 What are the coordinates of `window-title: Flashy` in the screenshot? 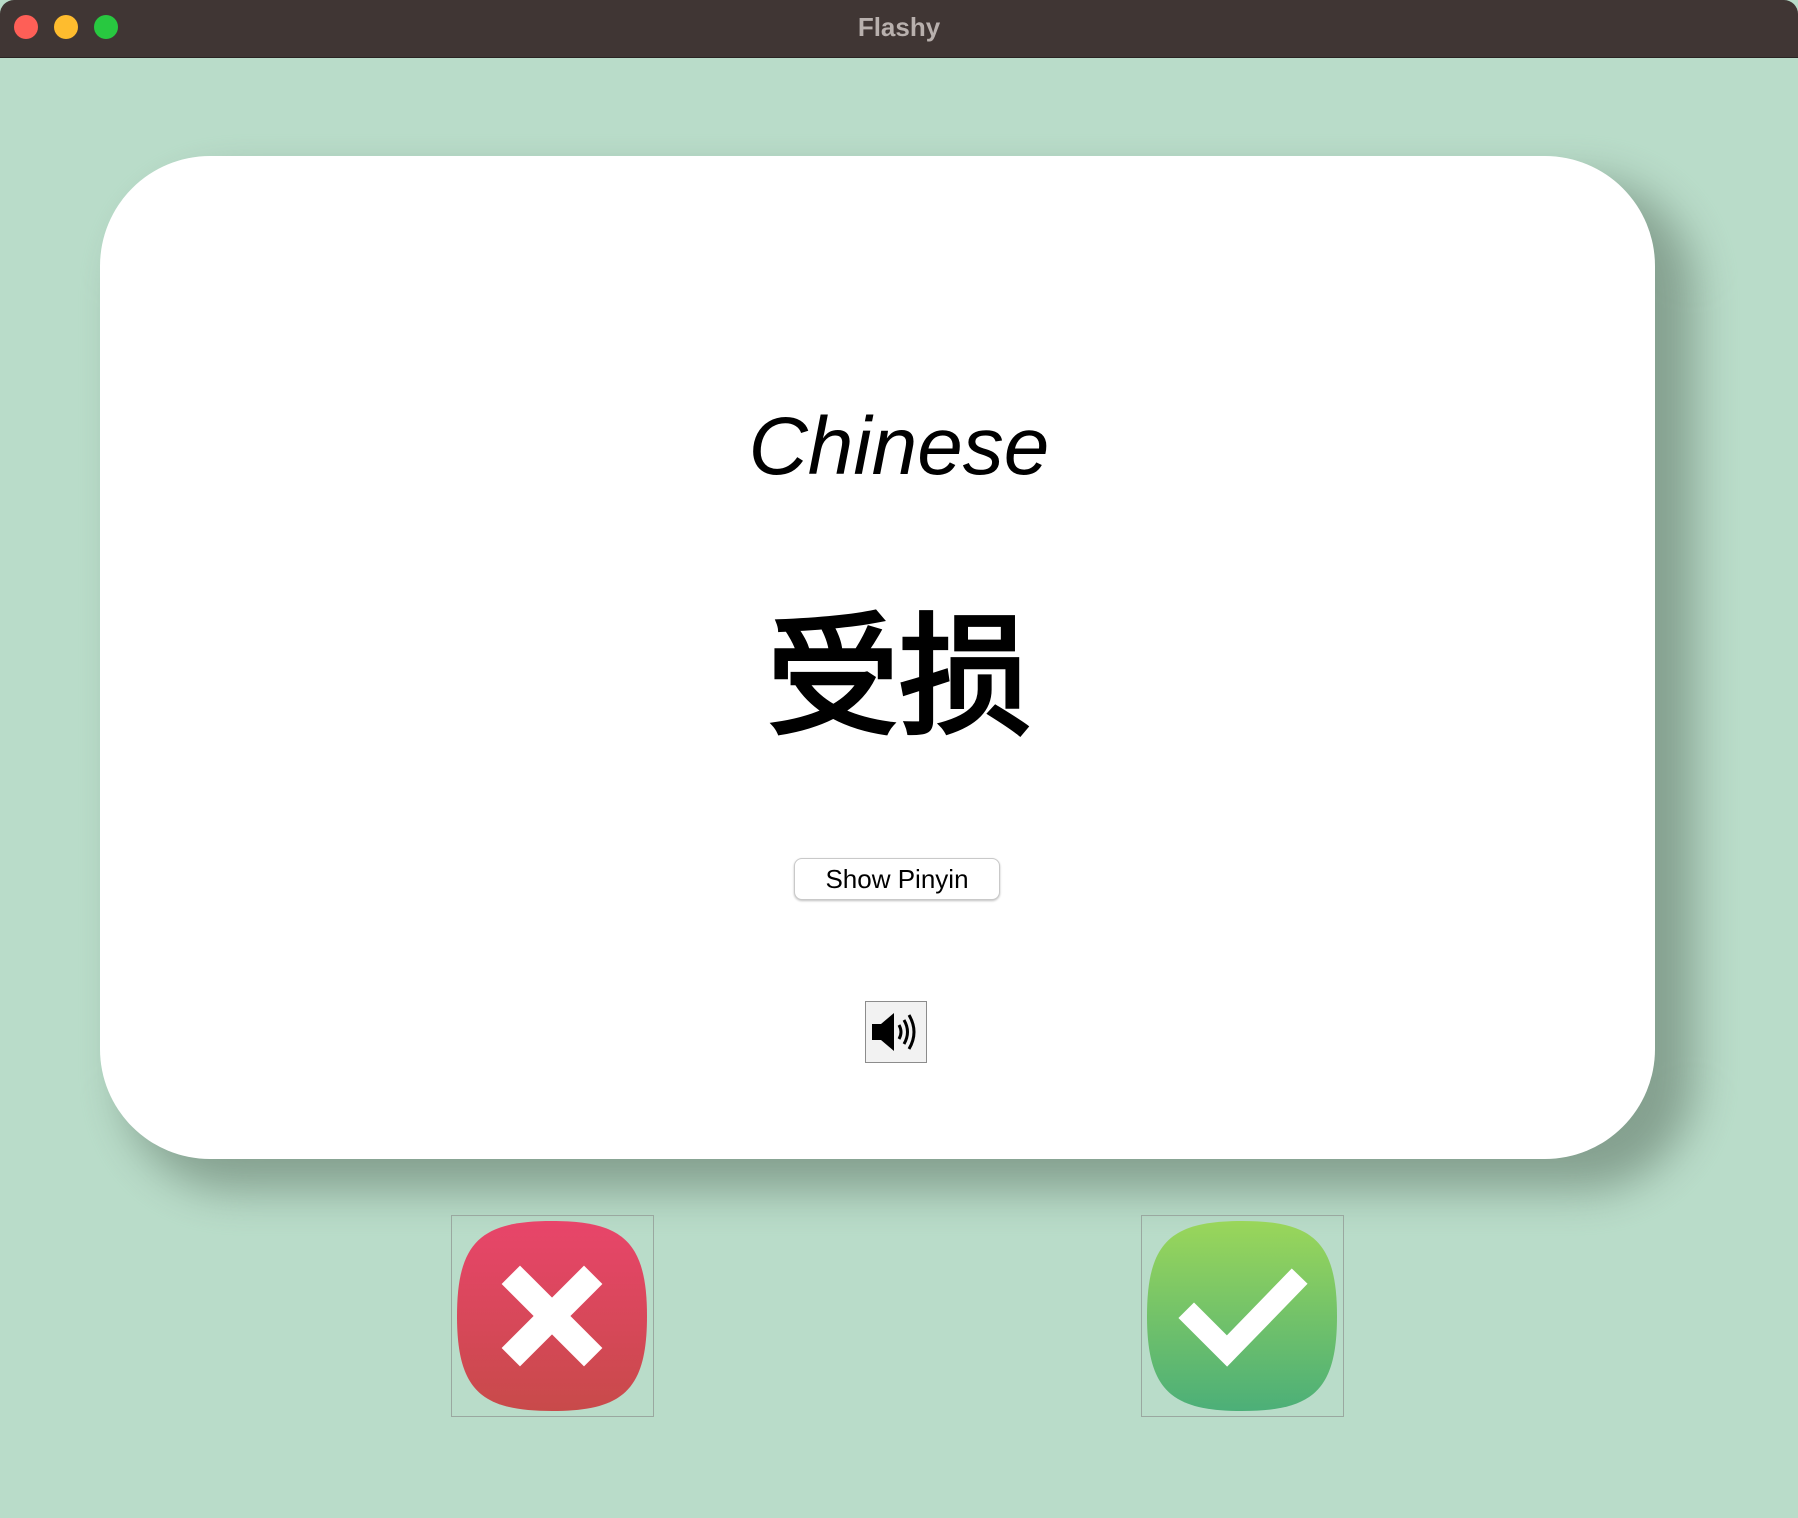 It's located at (899, 27).